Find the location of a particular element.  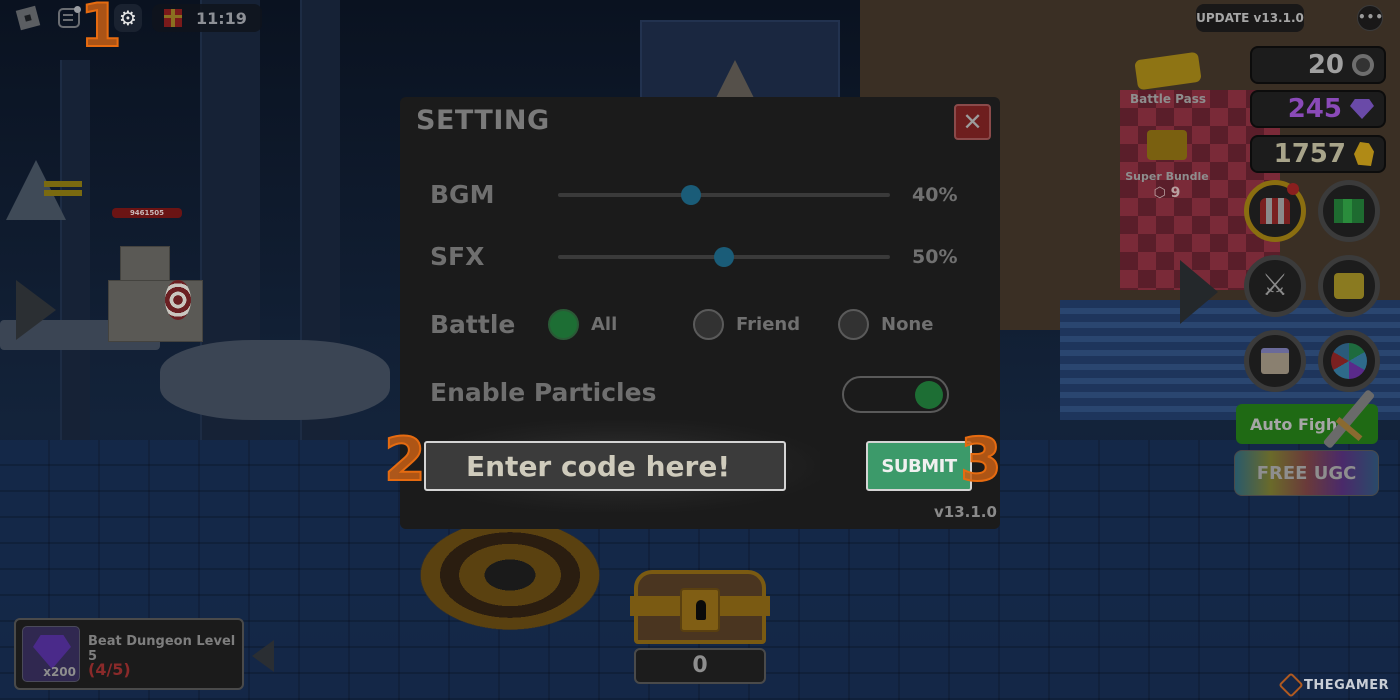

spin-wheel-button is located at coordinates (1349, 361).